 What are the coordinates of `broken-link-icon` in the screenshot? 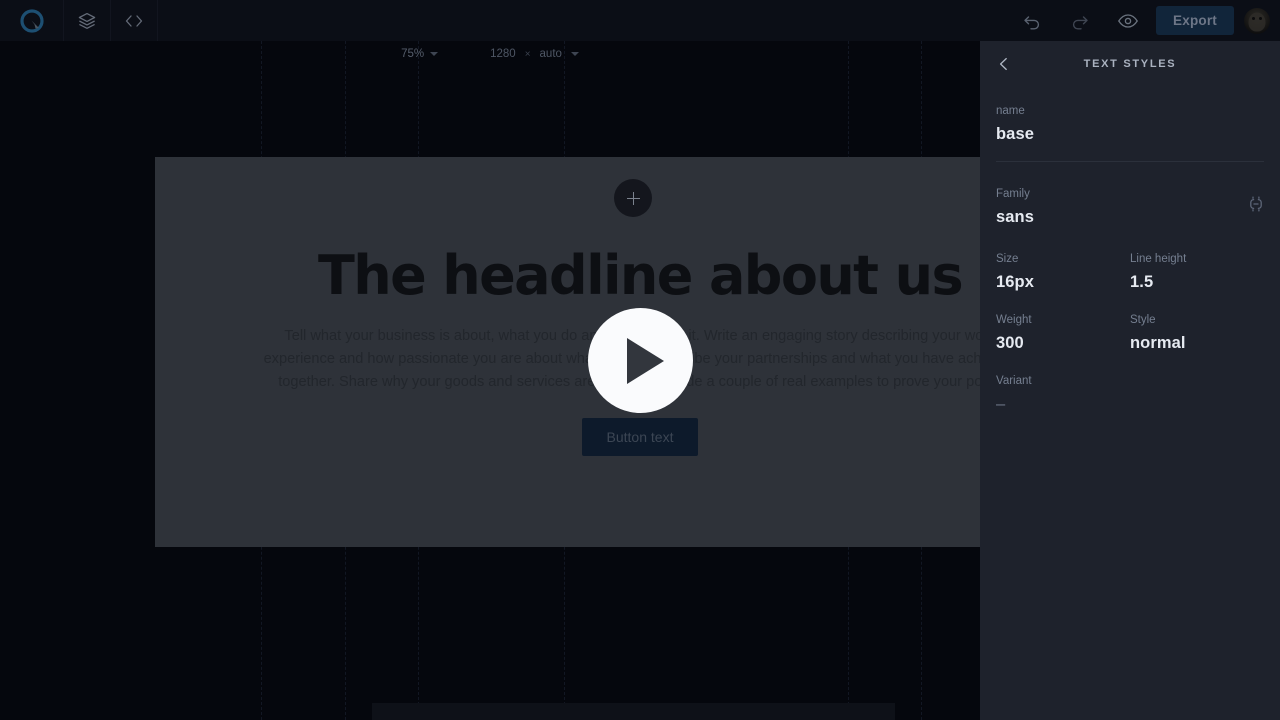 It's located at (1256, 204).